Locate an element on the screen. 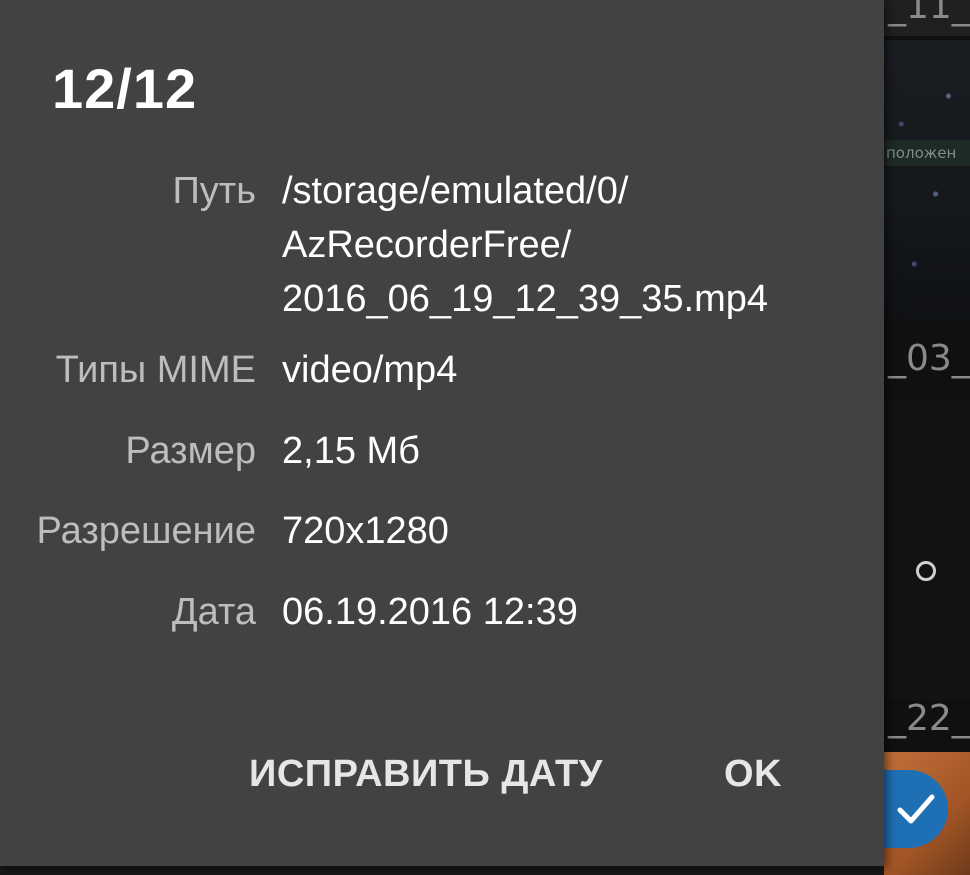 This screenshot has width=970, height=875. fix-date-button: ИСПРАВИТЬ ДАТУ is located at coordinates (426, 774).